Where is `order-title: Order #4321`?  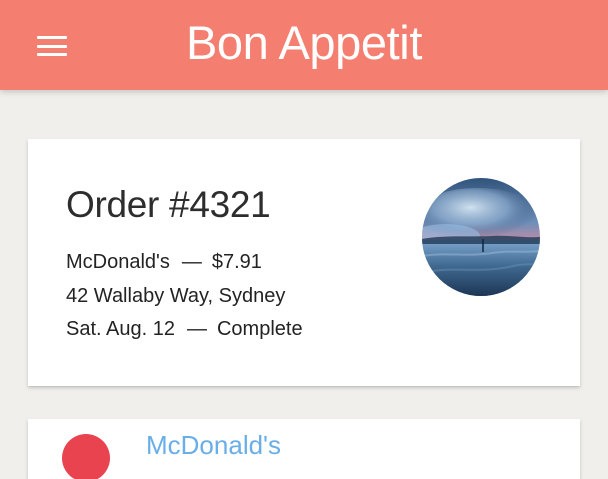
order-title: Order #4321 is located at coordinates (168, 204).